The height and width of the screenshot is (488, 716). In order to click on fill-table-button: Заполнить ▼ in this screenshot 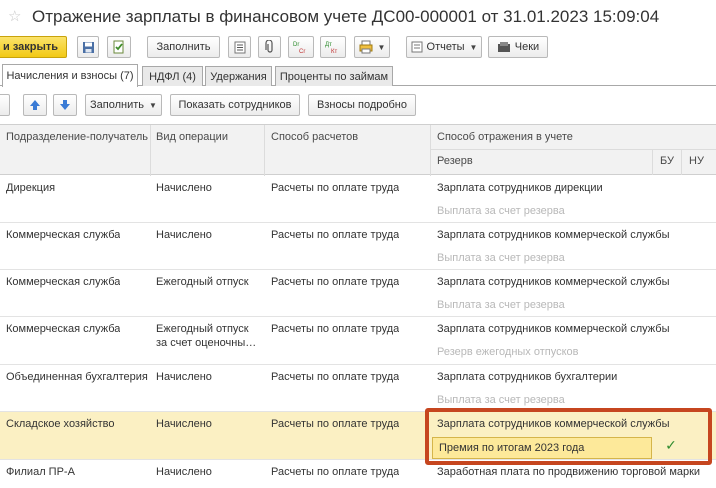, I will do `click(123, 105)`.